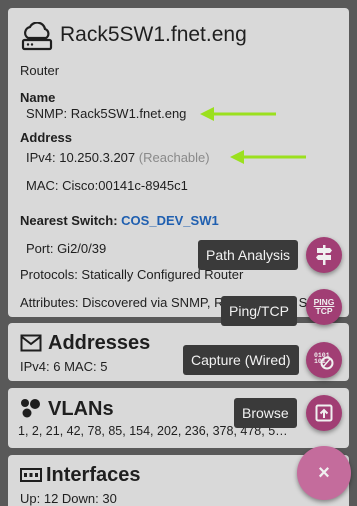  Describe the element at coordinates (31, 345) in the screenshot. I see `mail-icon` at that location.